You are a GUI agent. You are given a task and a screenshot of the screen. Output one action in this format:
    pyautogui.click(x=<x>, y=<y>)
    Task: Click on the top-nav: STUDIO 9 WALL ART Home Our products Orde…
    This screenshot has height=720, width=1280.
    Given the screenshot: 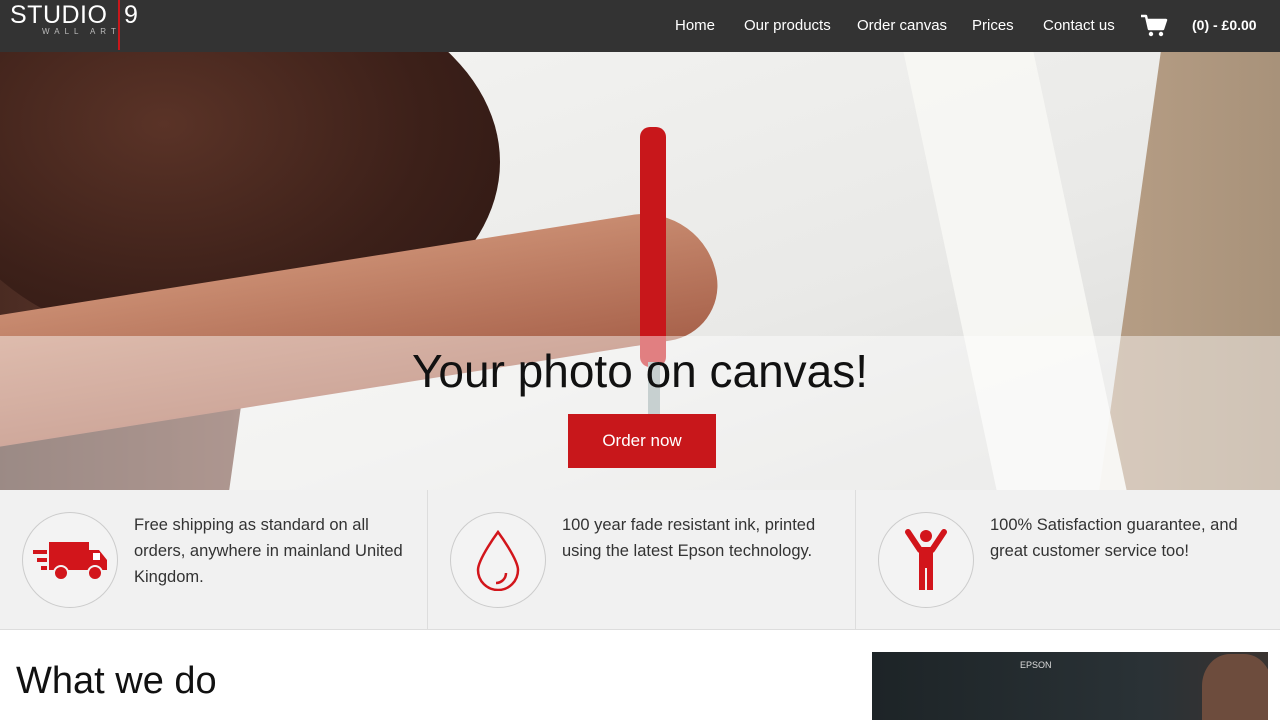 What is the action you would take?
    pyautogui.click(x=640, y=26)
    